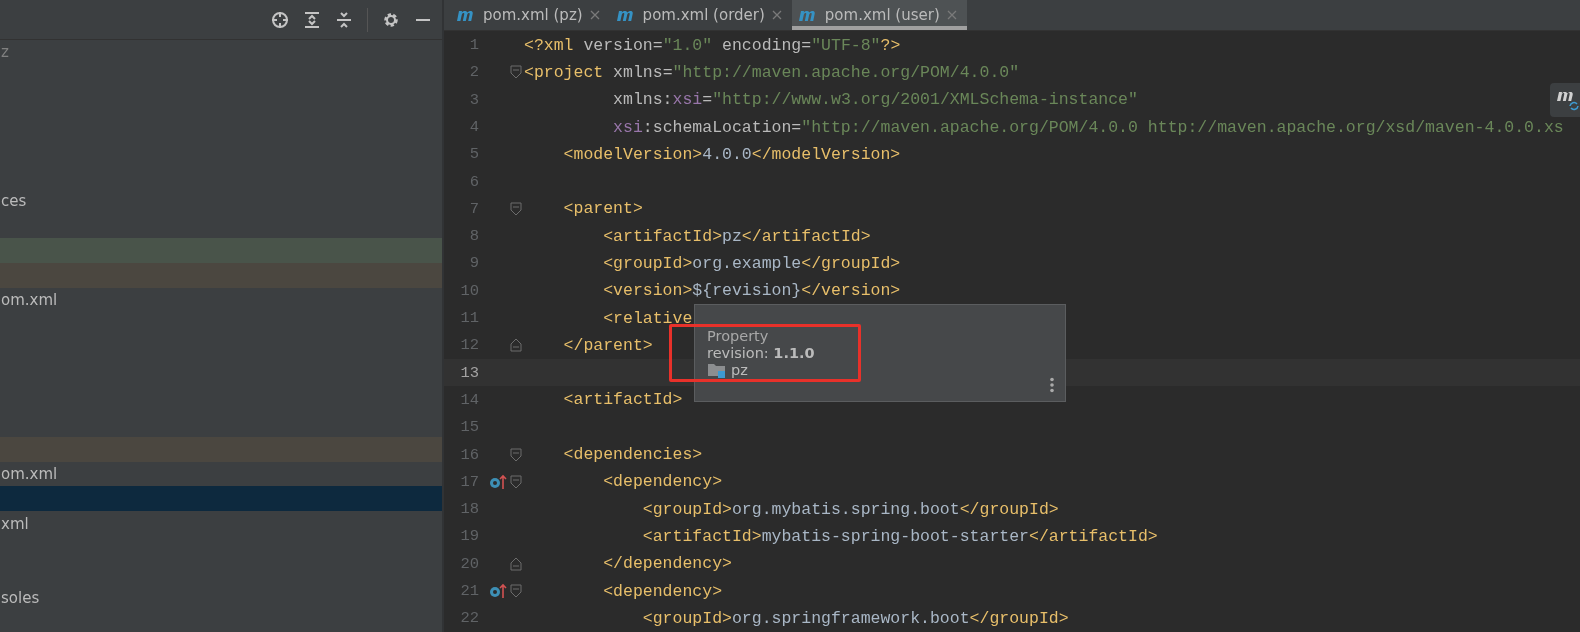  I want to click on line-number: 20, so click(469, 563).